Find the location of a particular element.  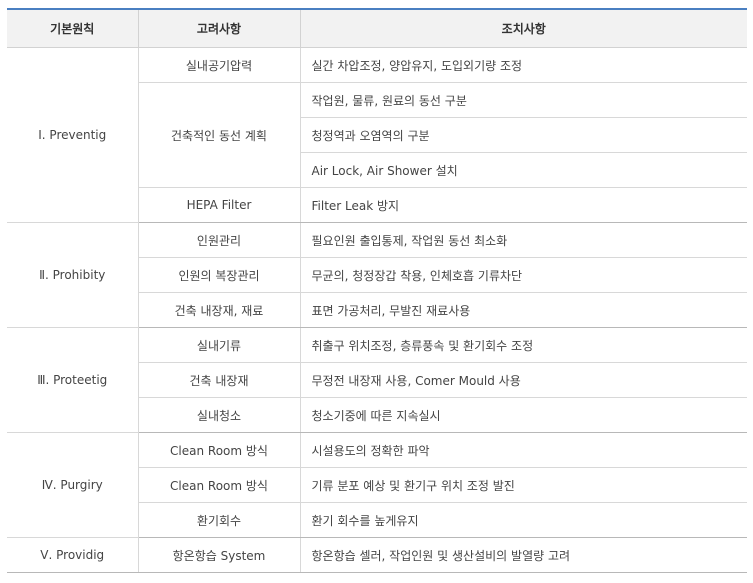

principle-cell: Ⅰ. Preventig is located at coordinates (72, 135).